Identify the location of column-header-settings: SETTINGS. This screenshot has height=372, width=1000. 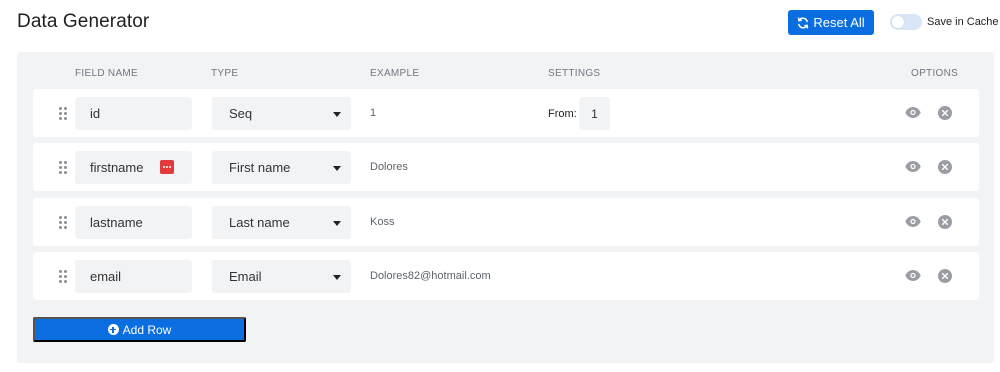
(574, 73).